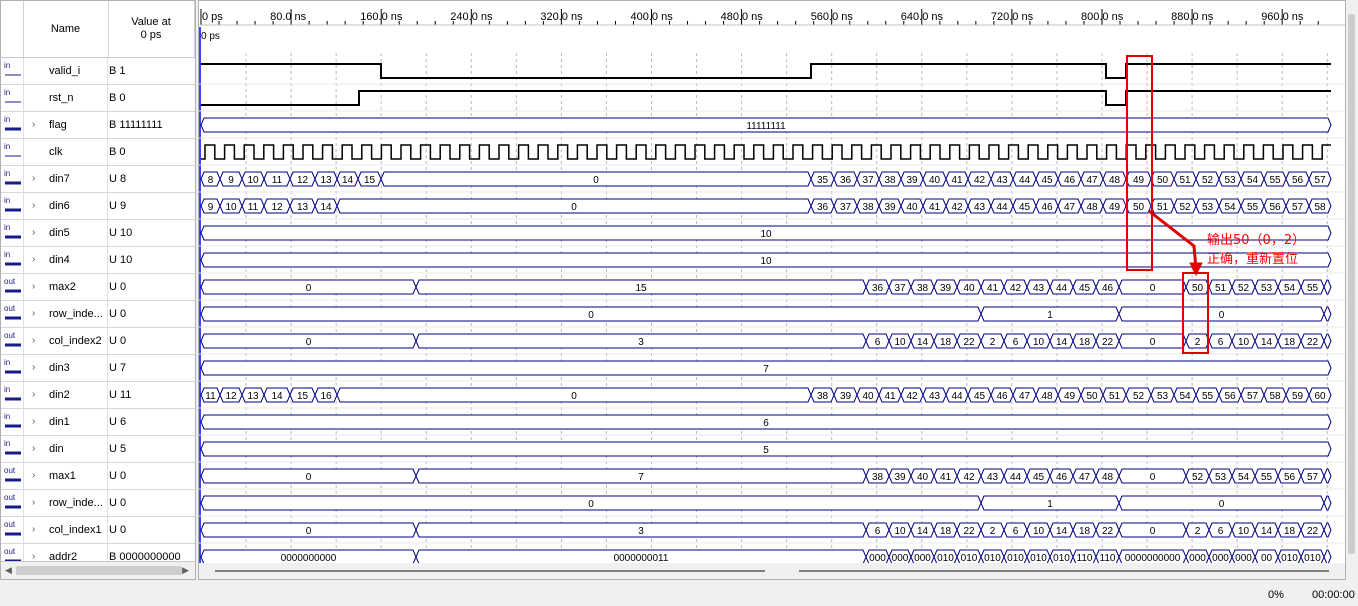 Image resolution: width=1358 pixels, height=606 pixels. I want to click on signal-row: in › din4 U 10, so click(98, 260).